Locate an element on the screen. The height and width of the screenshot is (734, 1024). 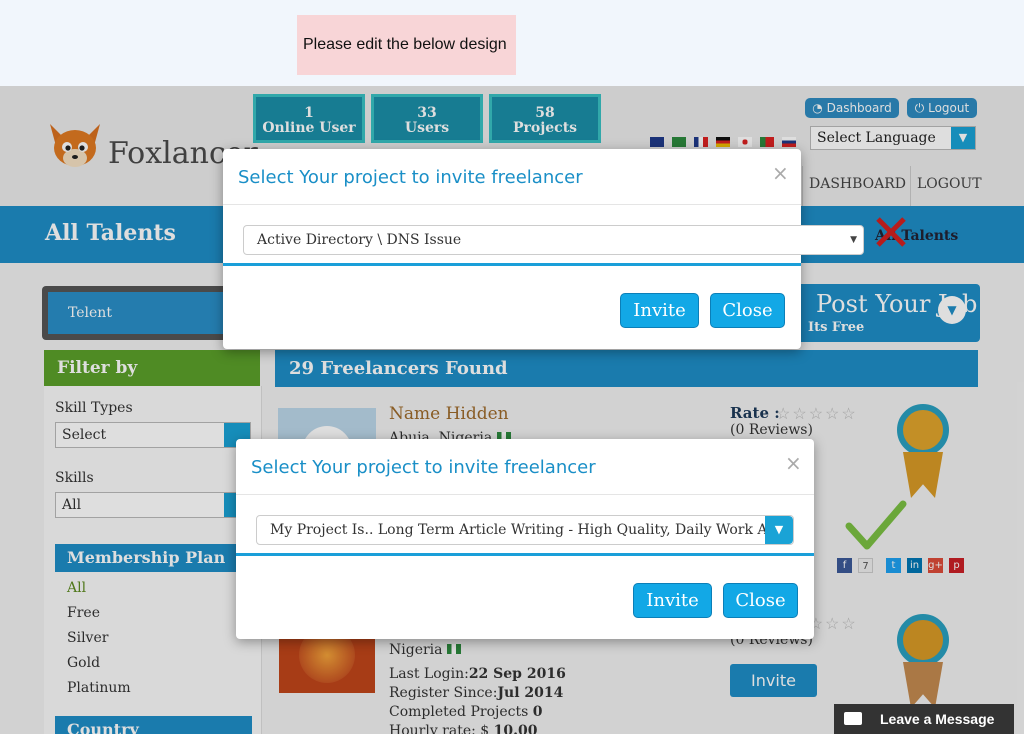
edit-note-text: Please edit the below design is located at coordinates (405, 44).